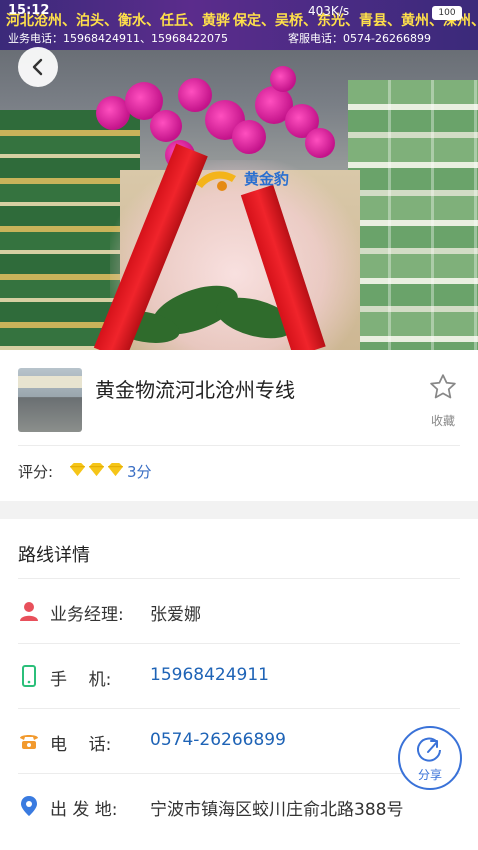 The height and width of the screenshot is (850, 478). Describe the element at coordinates (239, 445) in the screenshot. I see `divider` at that location.